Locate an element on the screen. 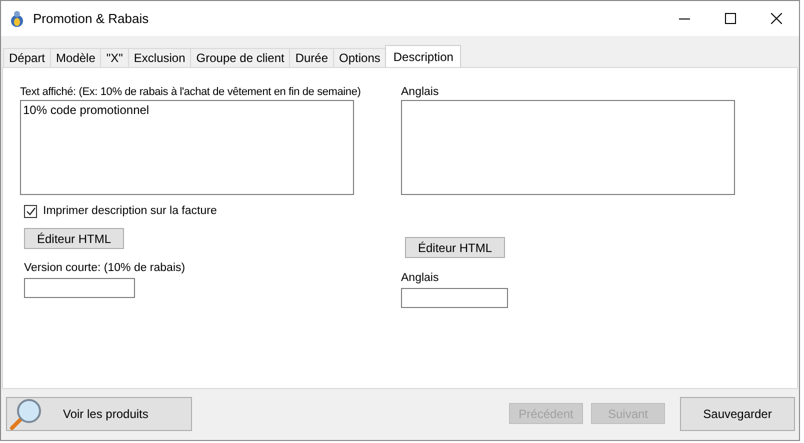  check-icon is located at coordinates (31, 211).